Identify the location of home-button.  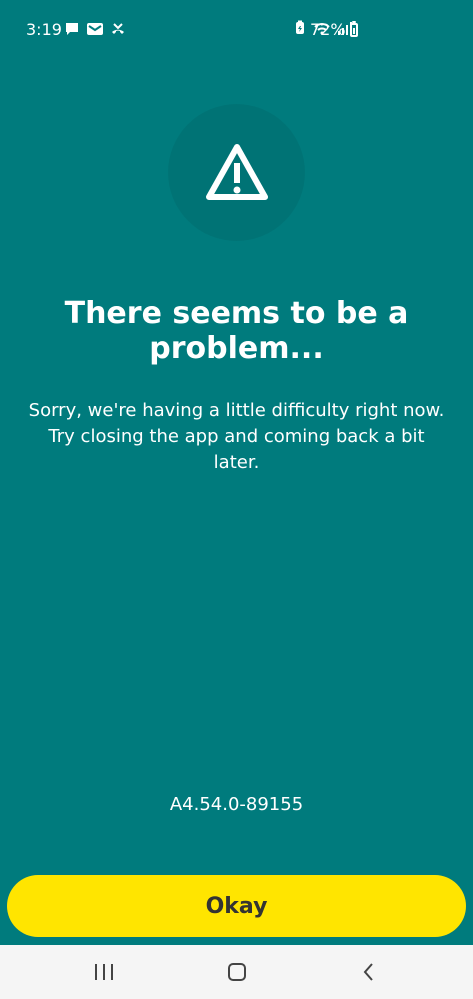
(237, 972).